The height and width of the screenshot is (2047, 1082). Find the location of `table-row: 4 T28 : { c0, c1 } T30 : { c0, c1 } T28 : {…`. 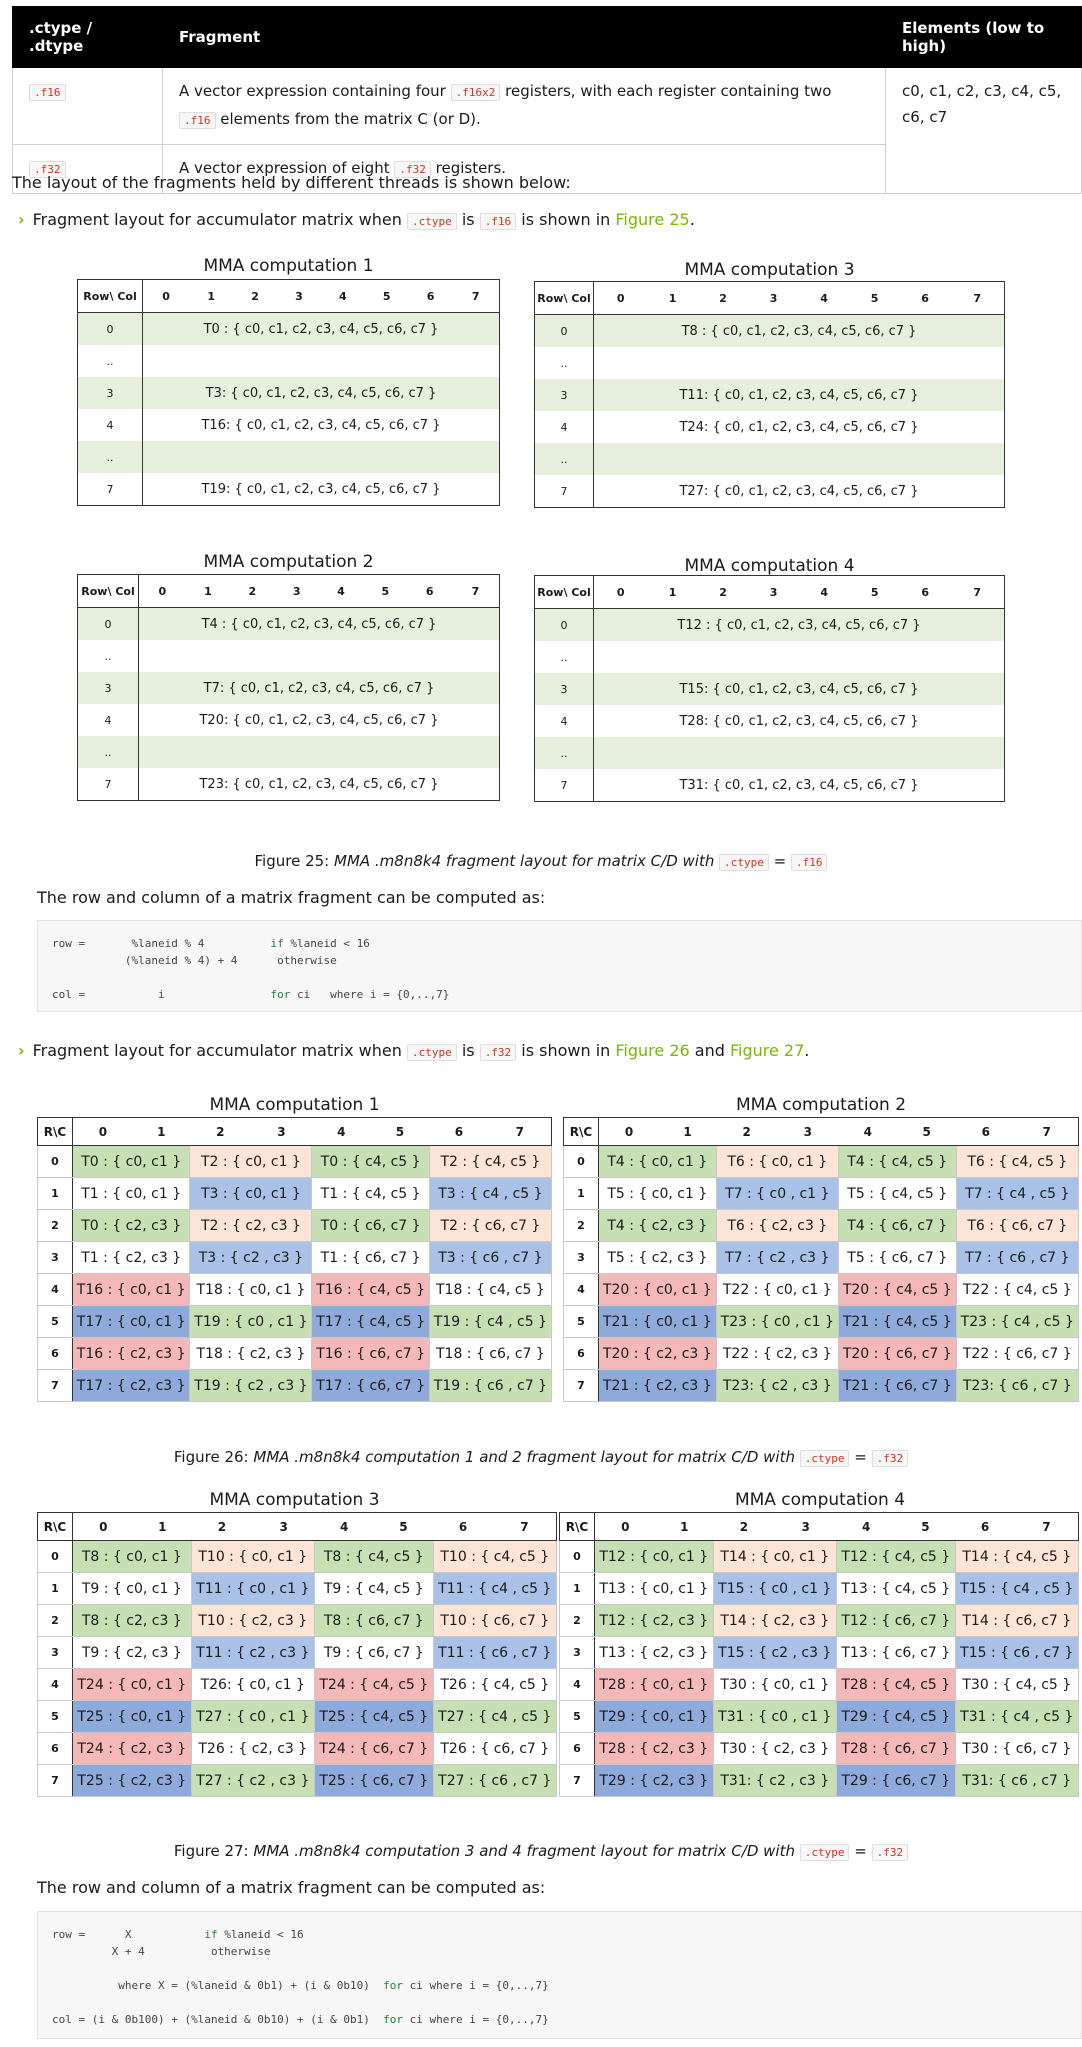

table-row: 4 T28 : { c0, c1 } T30 : { c0, c1 } T28 : {… is located at coordinates (819, 1684).